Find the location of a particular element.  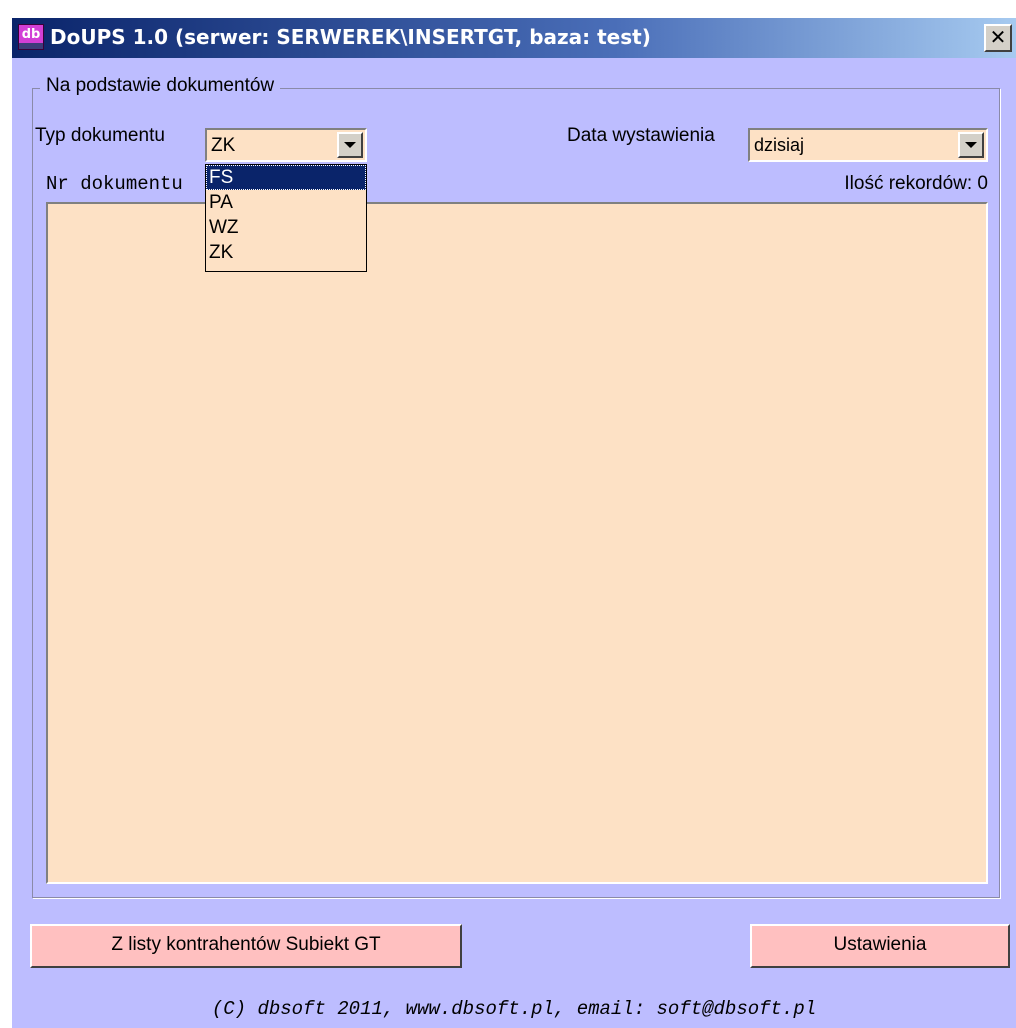

app-logo-text: db is located at coordinates (31, 34).